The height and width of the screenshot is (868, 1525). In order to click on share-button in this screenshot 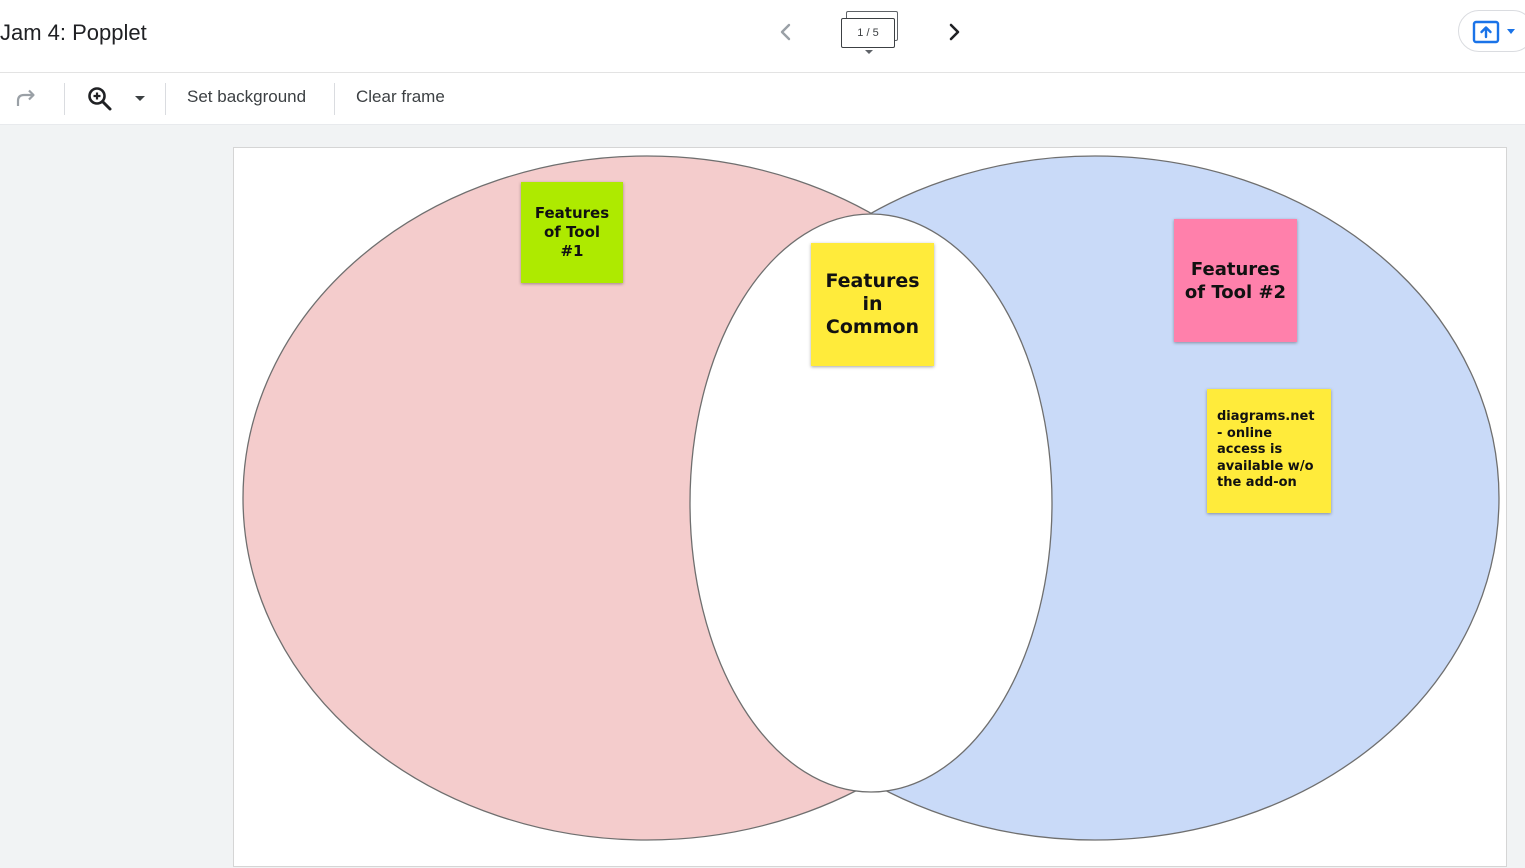, I will do `click(1491, 31)`.